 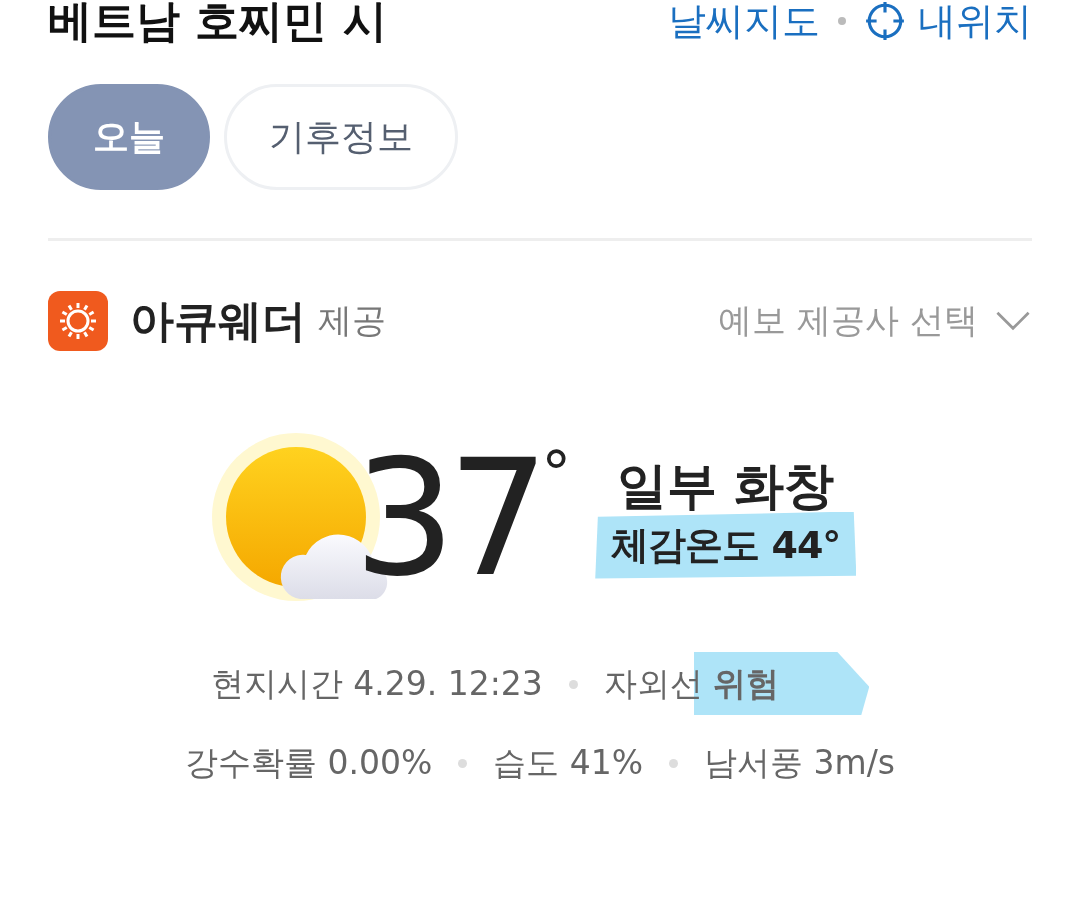 What do you see at coordinates (218, 320) in the screenshot?
I see `provider-name: 아큐웨더` at bounding box center [218, 320].